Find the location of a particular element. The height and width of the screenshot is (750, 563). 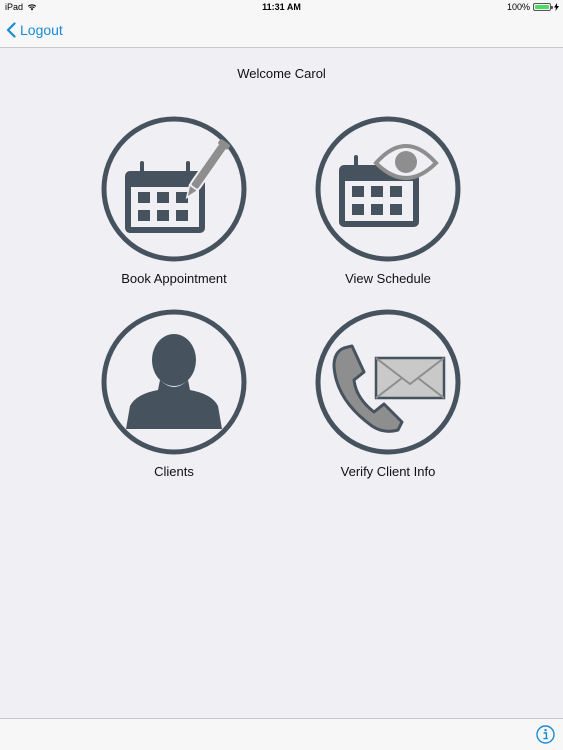

chevron-left-icon is located at coordinates (11, 30).